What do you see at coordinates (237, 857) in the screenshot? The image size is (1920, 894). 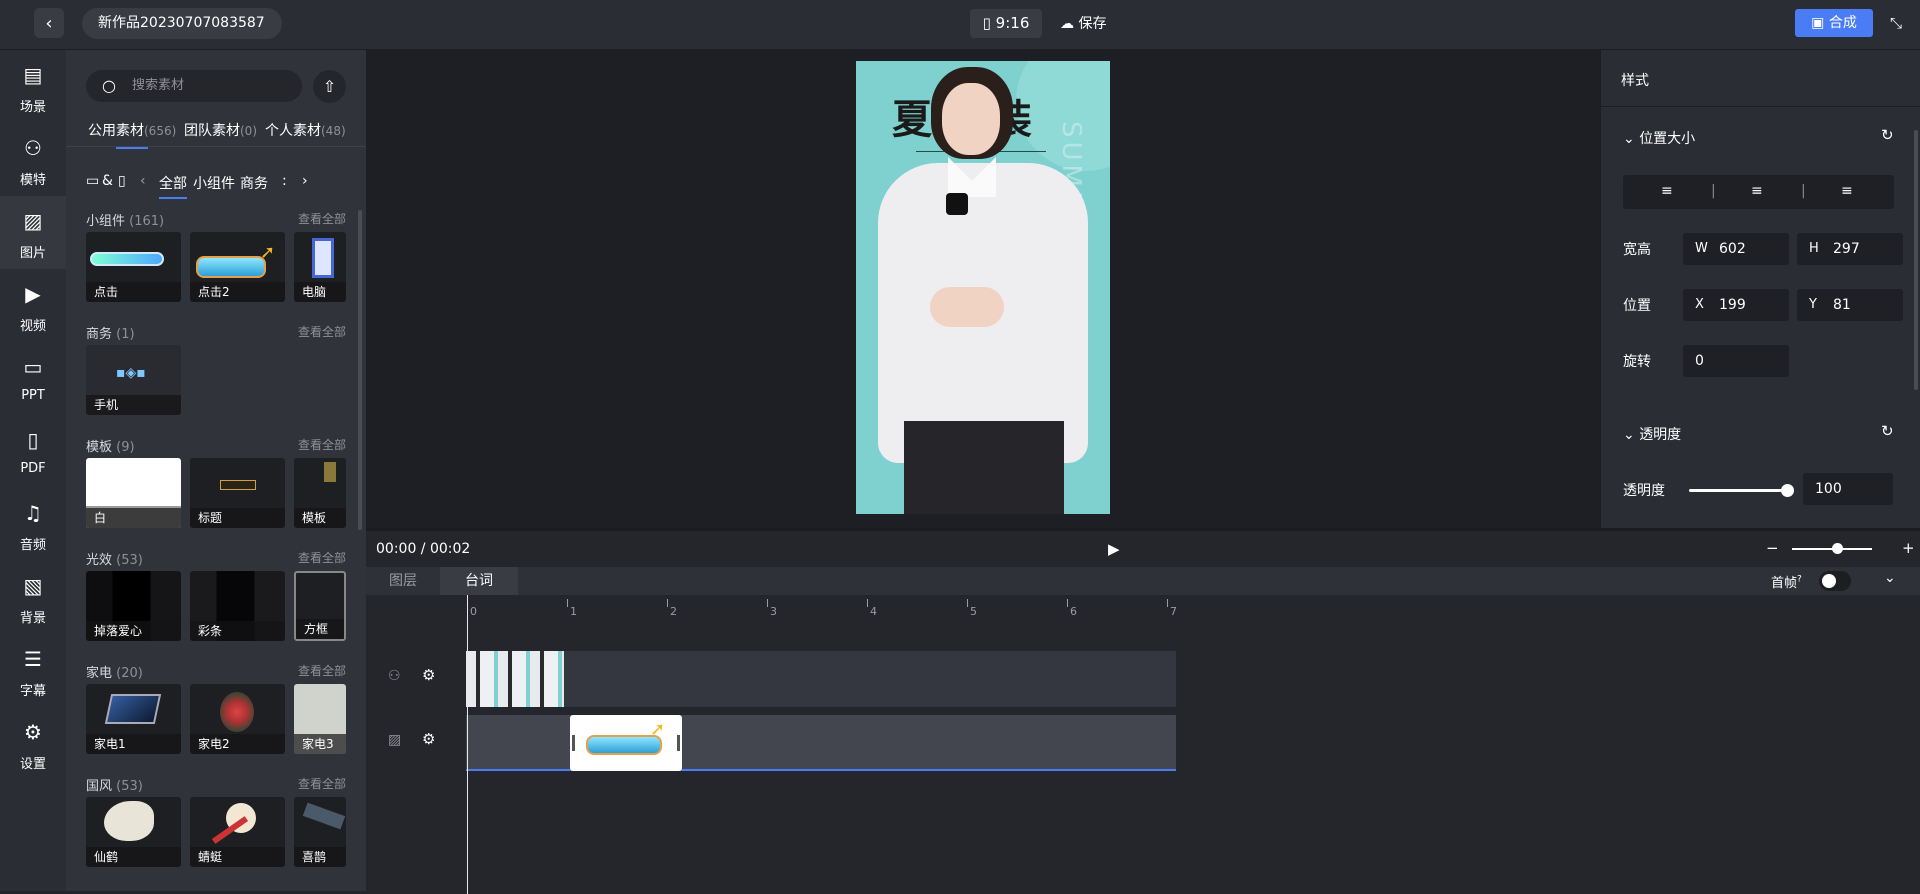 I see `asset-label: 蜻蜓` at bounding box center [237, 857].